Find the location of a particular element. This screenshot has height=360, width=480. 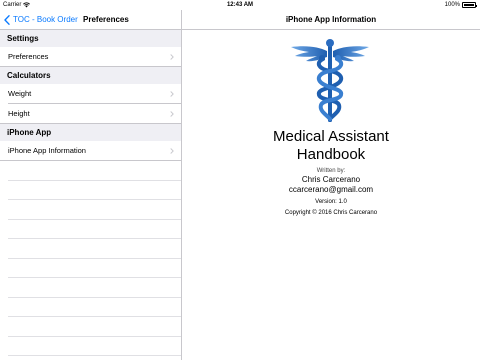

row-iphone-app-information: iPhone App Information is located at coordinates (90, 151).